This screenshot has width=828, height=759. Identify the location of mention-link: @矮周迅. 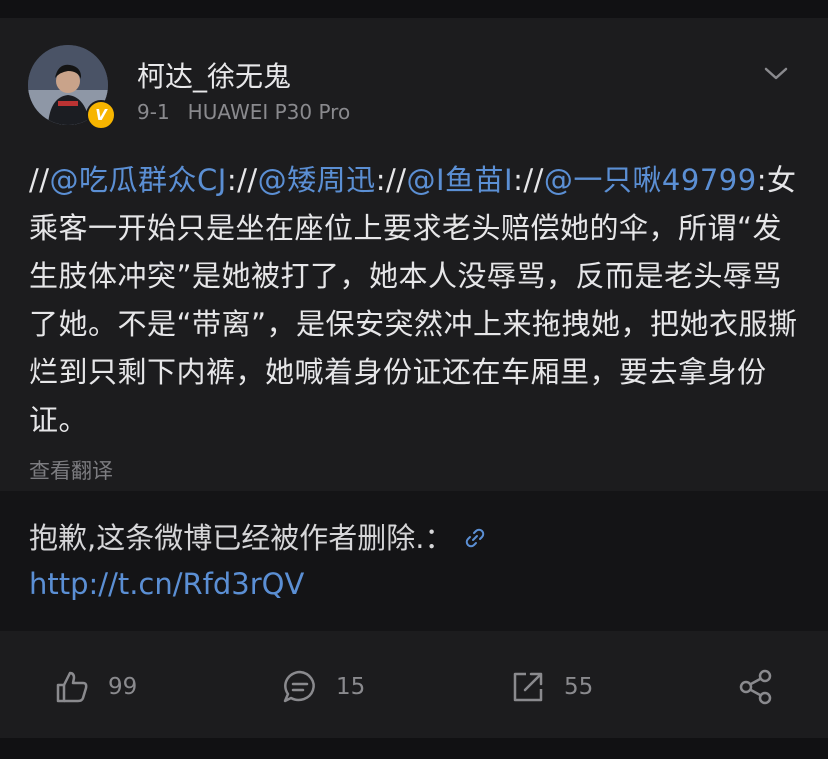
(317, 180).